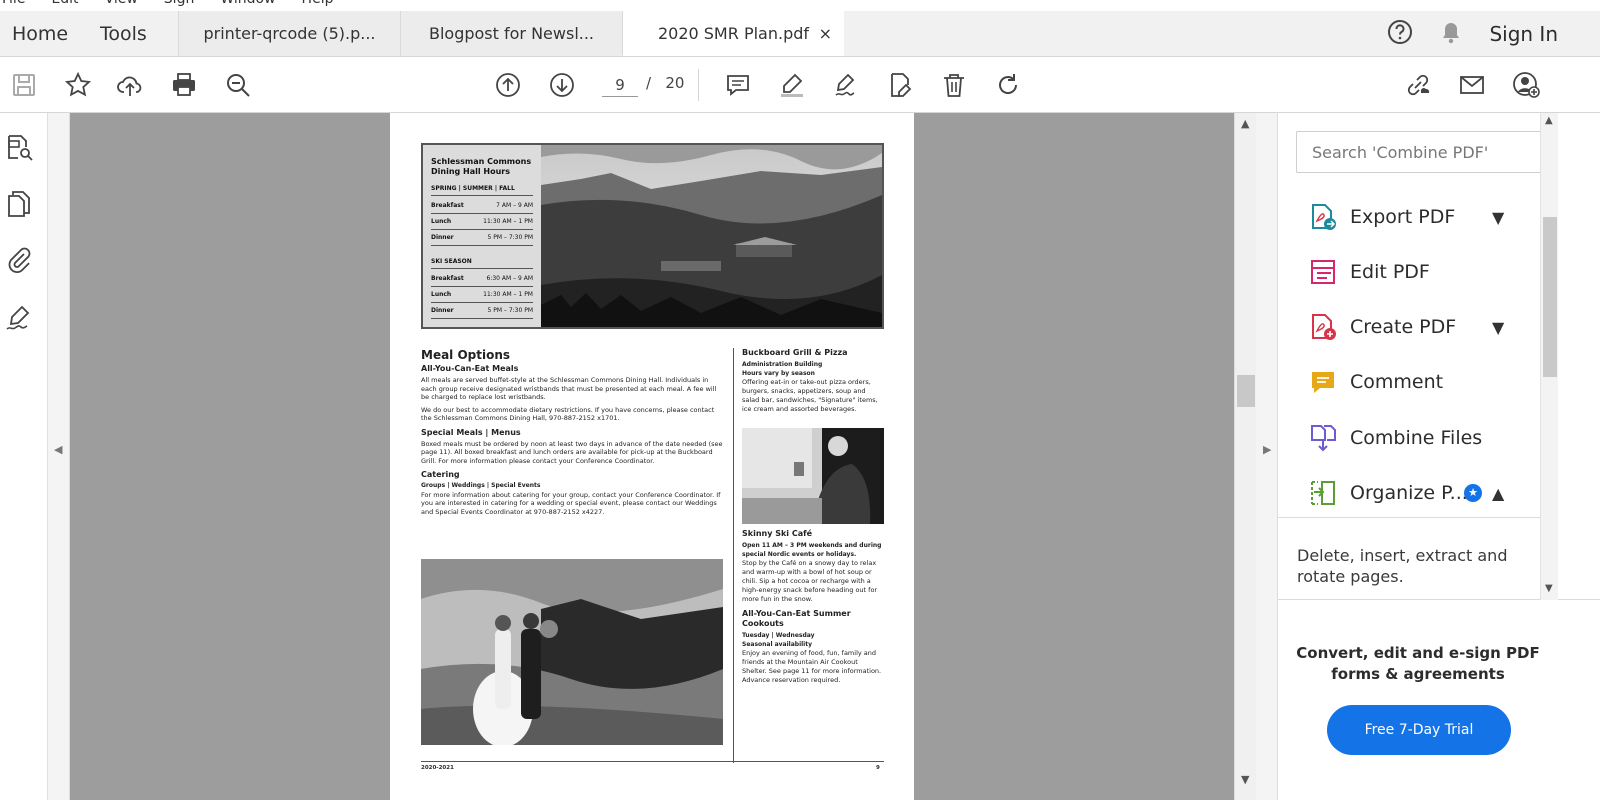 Image resolution: width=1600 pixels, height=800 pixels. Describe the element at coordinates (20, 261) in the screenshot. I see `attachment-icon` at that location.